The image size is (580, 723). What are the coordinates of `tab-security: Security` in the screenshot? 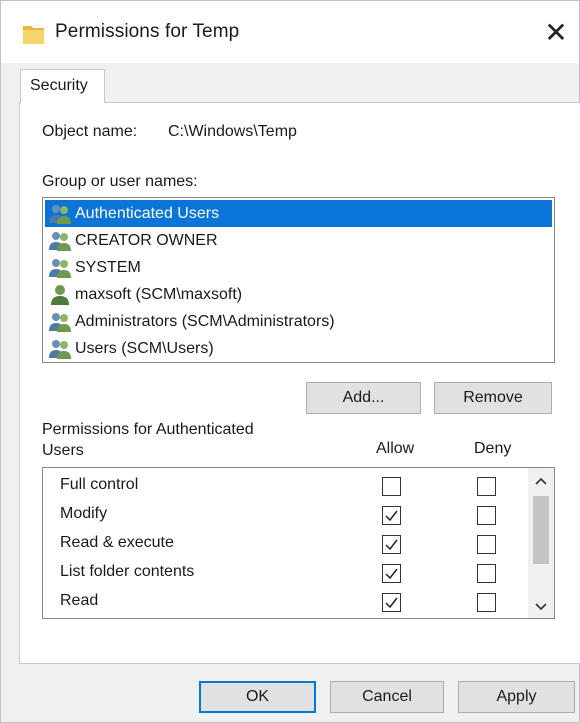 It's located at (62, 86).